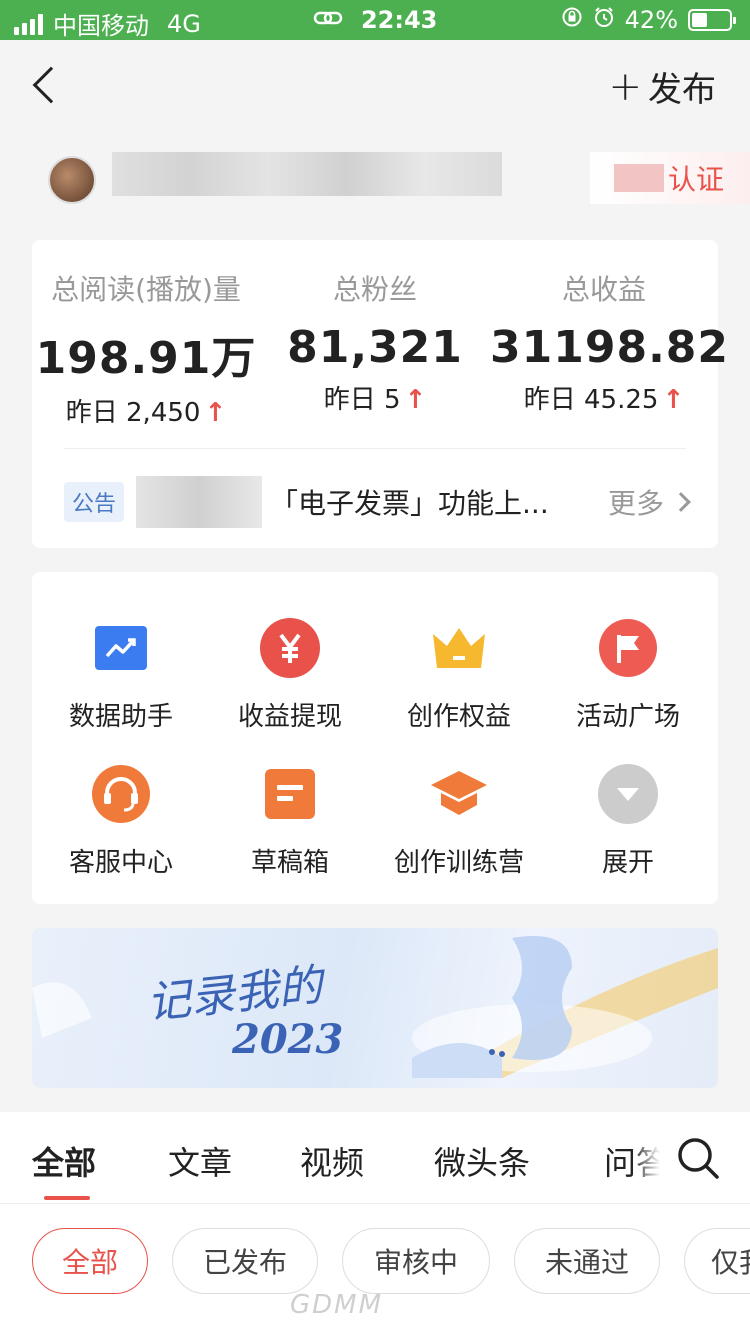 Image resolution: width=750 pixels, height=1334 pixels. Describe the element at coordinates (288, 1039) in the screenshot. I see `banner-year: 2023` at that location.